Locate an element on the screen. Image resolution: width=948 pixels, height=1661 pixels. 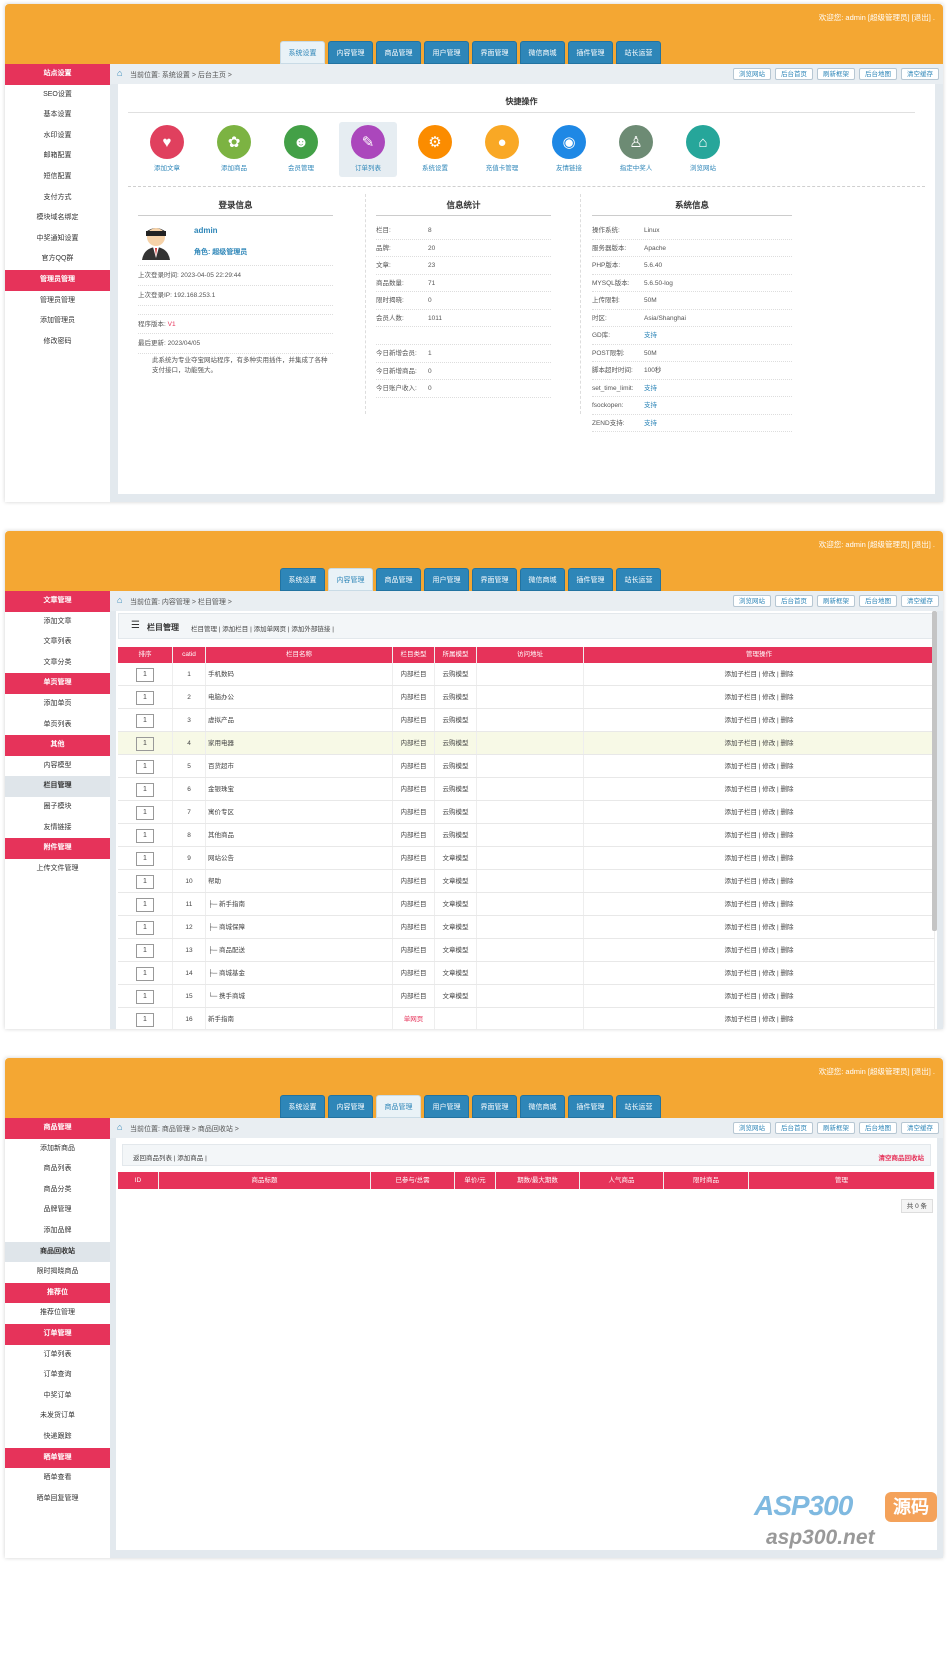
toolbar-links: 栏目管理 | 添加栏目 | 添加单网页 | 添加外部链接 | is located at coordinates (262, 628).